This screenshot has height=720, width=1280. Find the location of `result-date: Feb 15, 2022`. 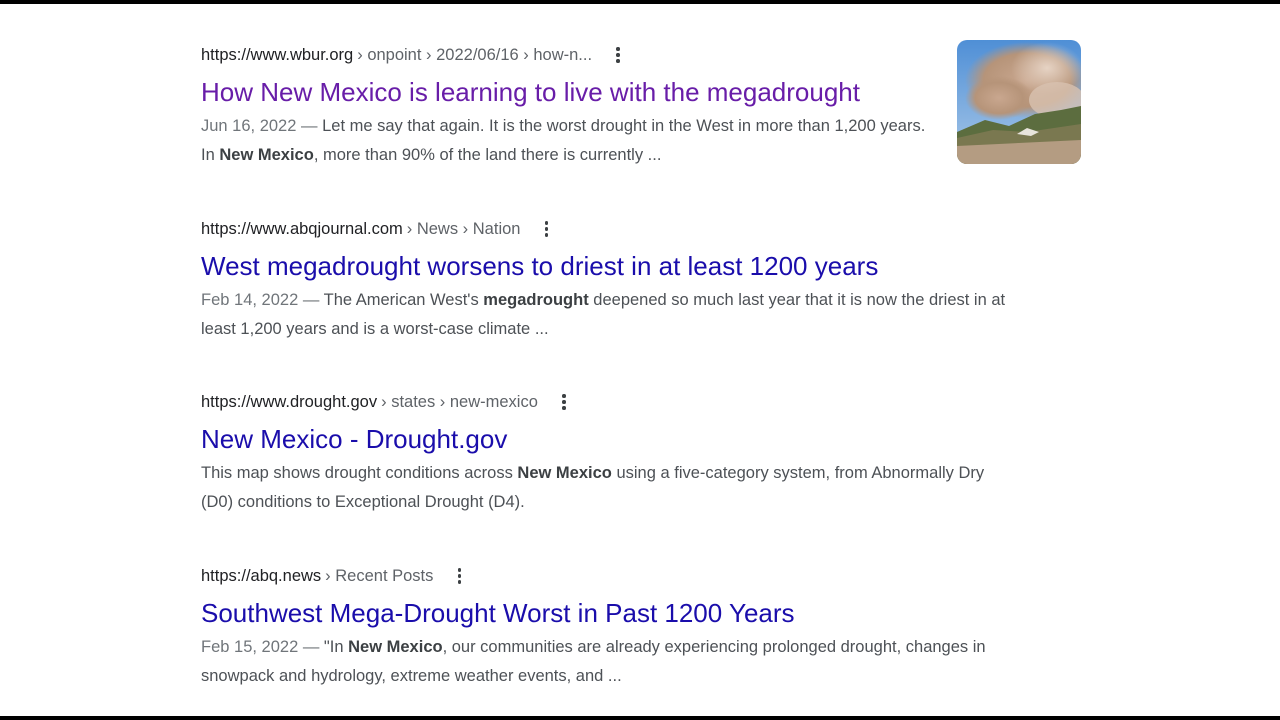

result-date: Feb 15, 2022 is located at coordinates (250, 647).